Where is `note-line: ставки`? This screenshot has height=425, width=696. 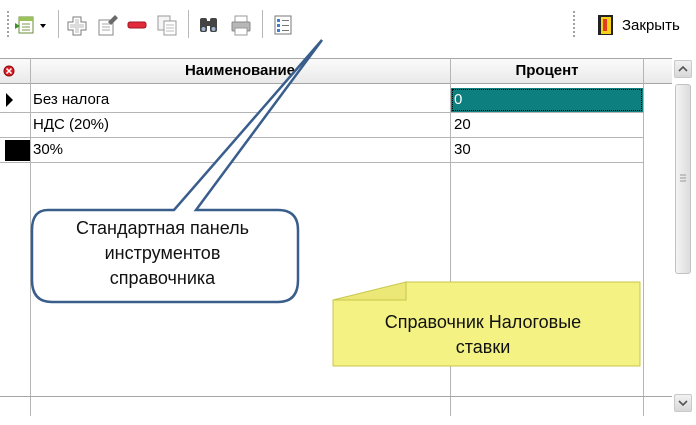
note-line: ставки is located at coordinates (483, 347).